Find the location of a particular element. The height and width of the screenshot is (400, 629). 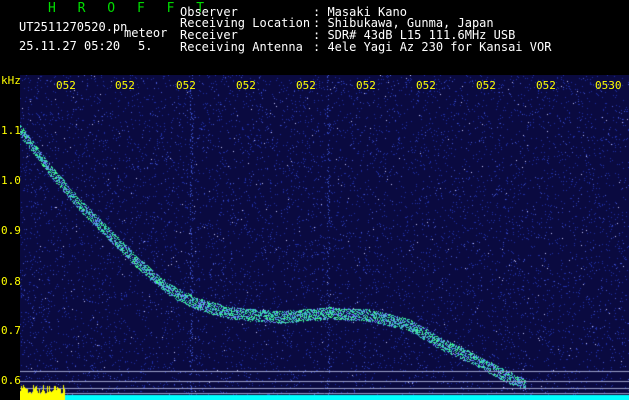

y-tick-label: 1.0 is located at coordinates (11, 180).